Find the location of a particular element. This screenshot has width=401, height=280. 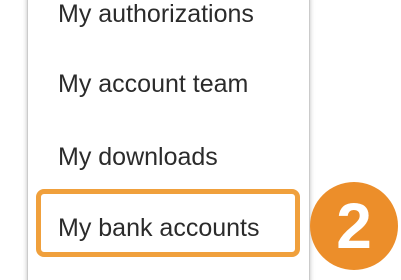

menu-item-my-account-team: My account team is located at coordinates (153, 84).